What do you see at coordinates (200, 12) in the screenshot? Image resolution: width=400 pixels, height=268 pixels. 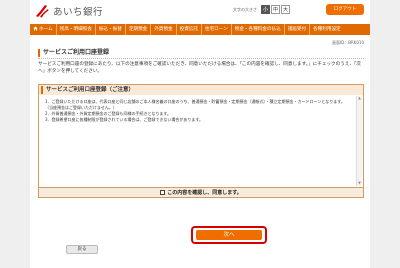 I see `header: あいち銀行 文字の大きさ 小 中 大 ログアウト` at bounding box center [200, 12].